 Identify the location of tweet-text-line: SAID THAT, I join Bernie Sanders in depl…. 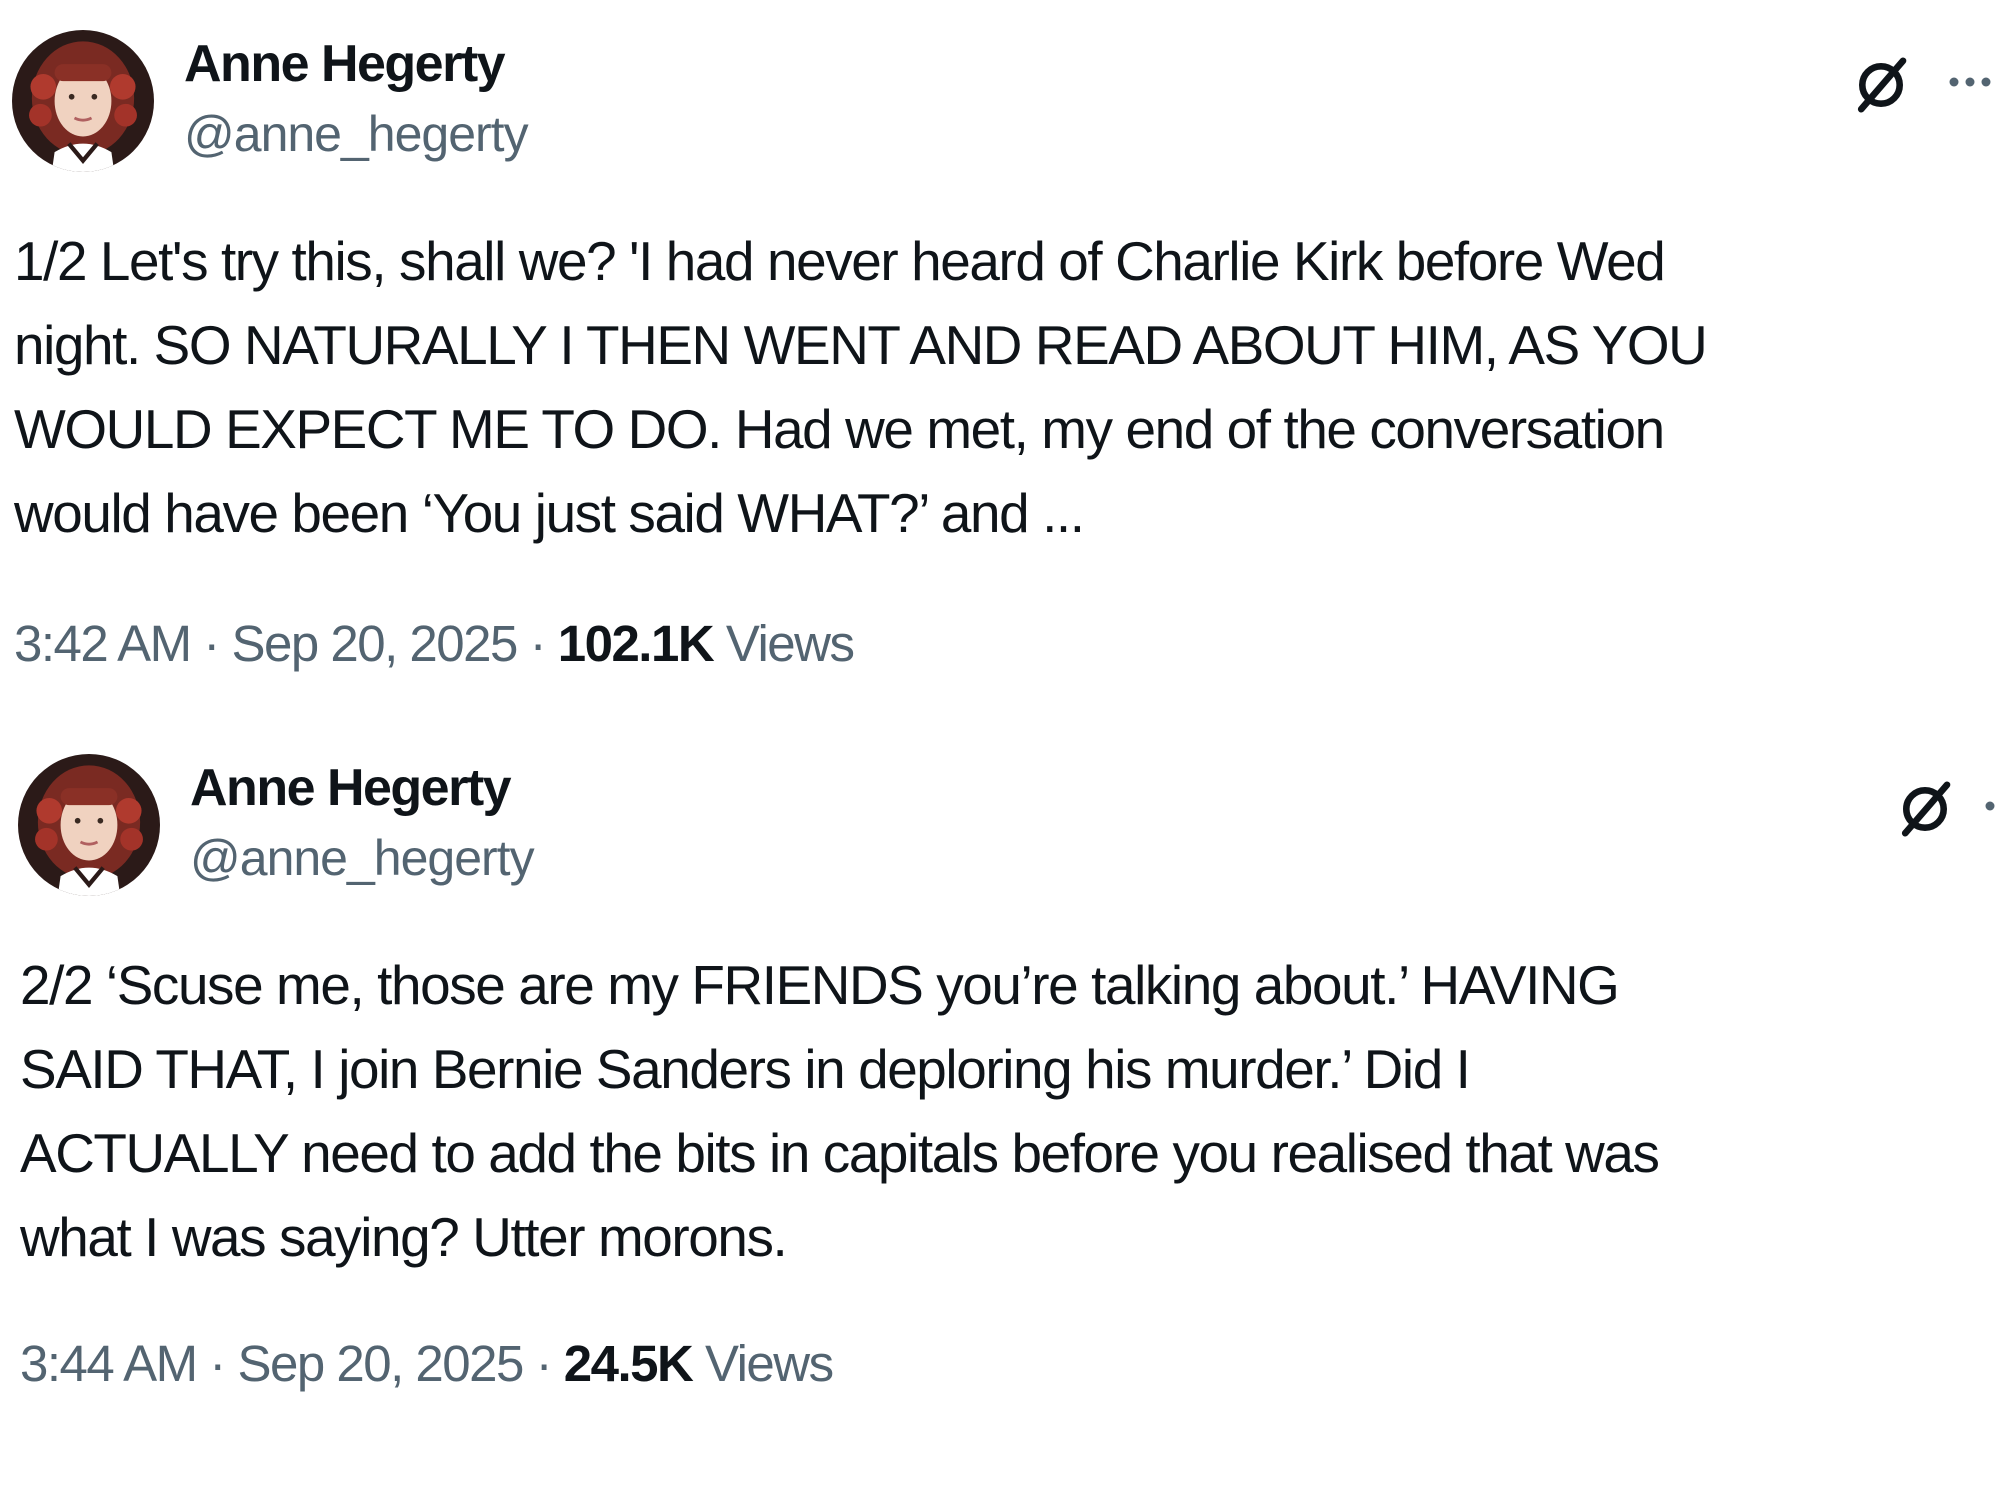
(745, 1069).